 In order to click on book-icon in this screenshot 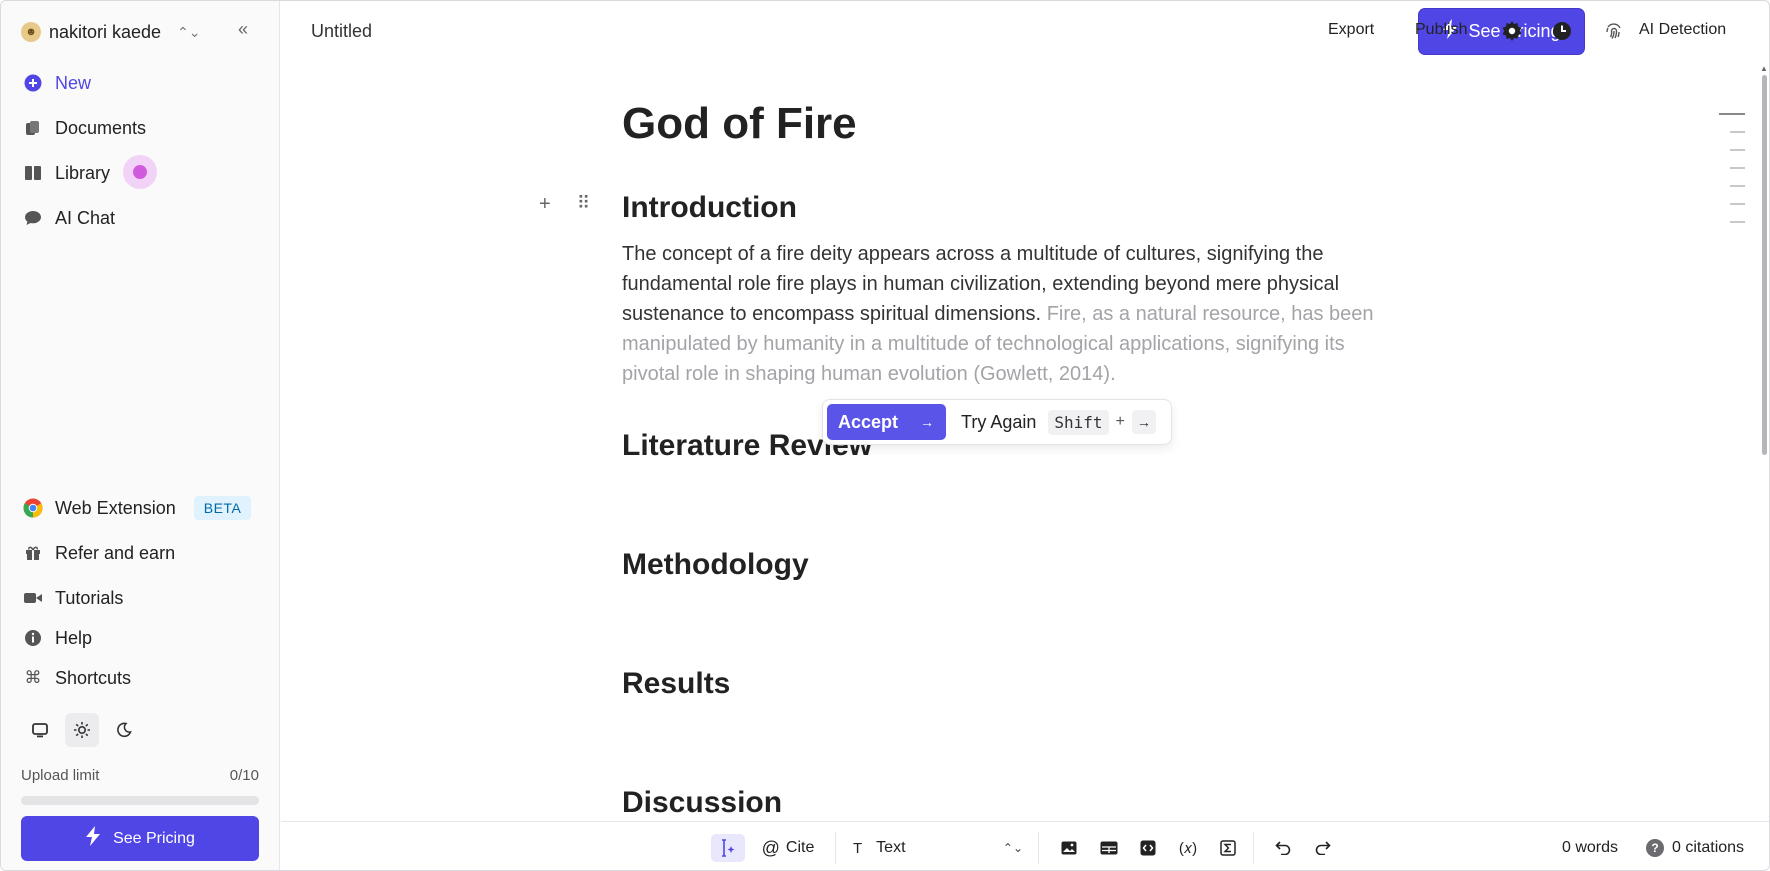, I will do `click(33, 173)`.